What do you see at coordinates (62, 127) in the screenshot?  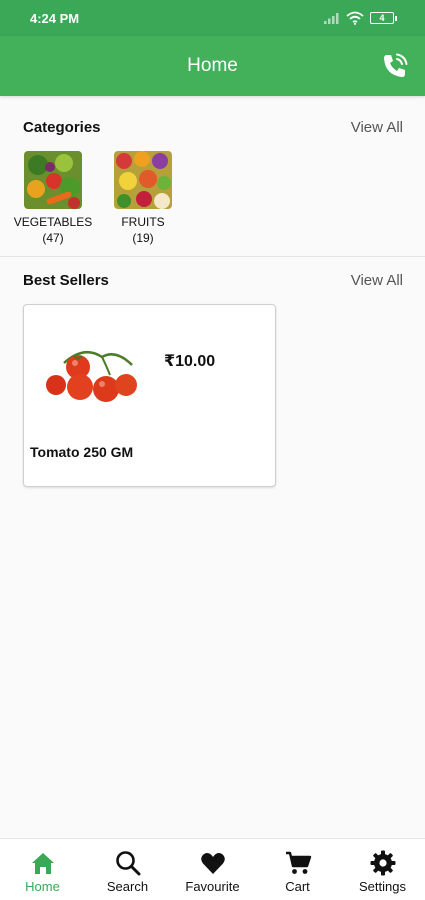 I see `categories-title: Categories` at bounding box center [62, 127].